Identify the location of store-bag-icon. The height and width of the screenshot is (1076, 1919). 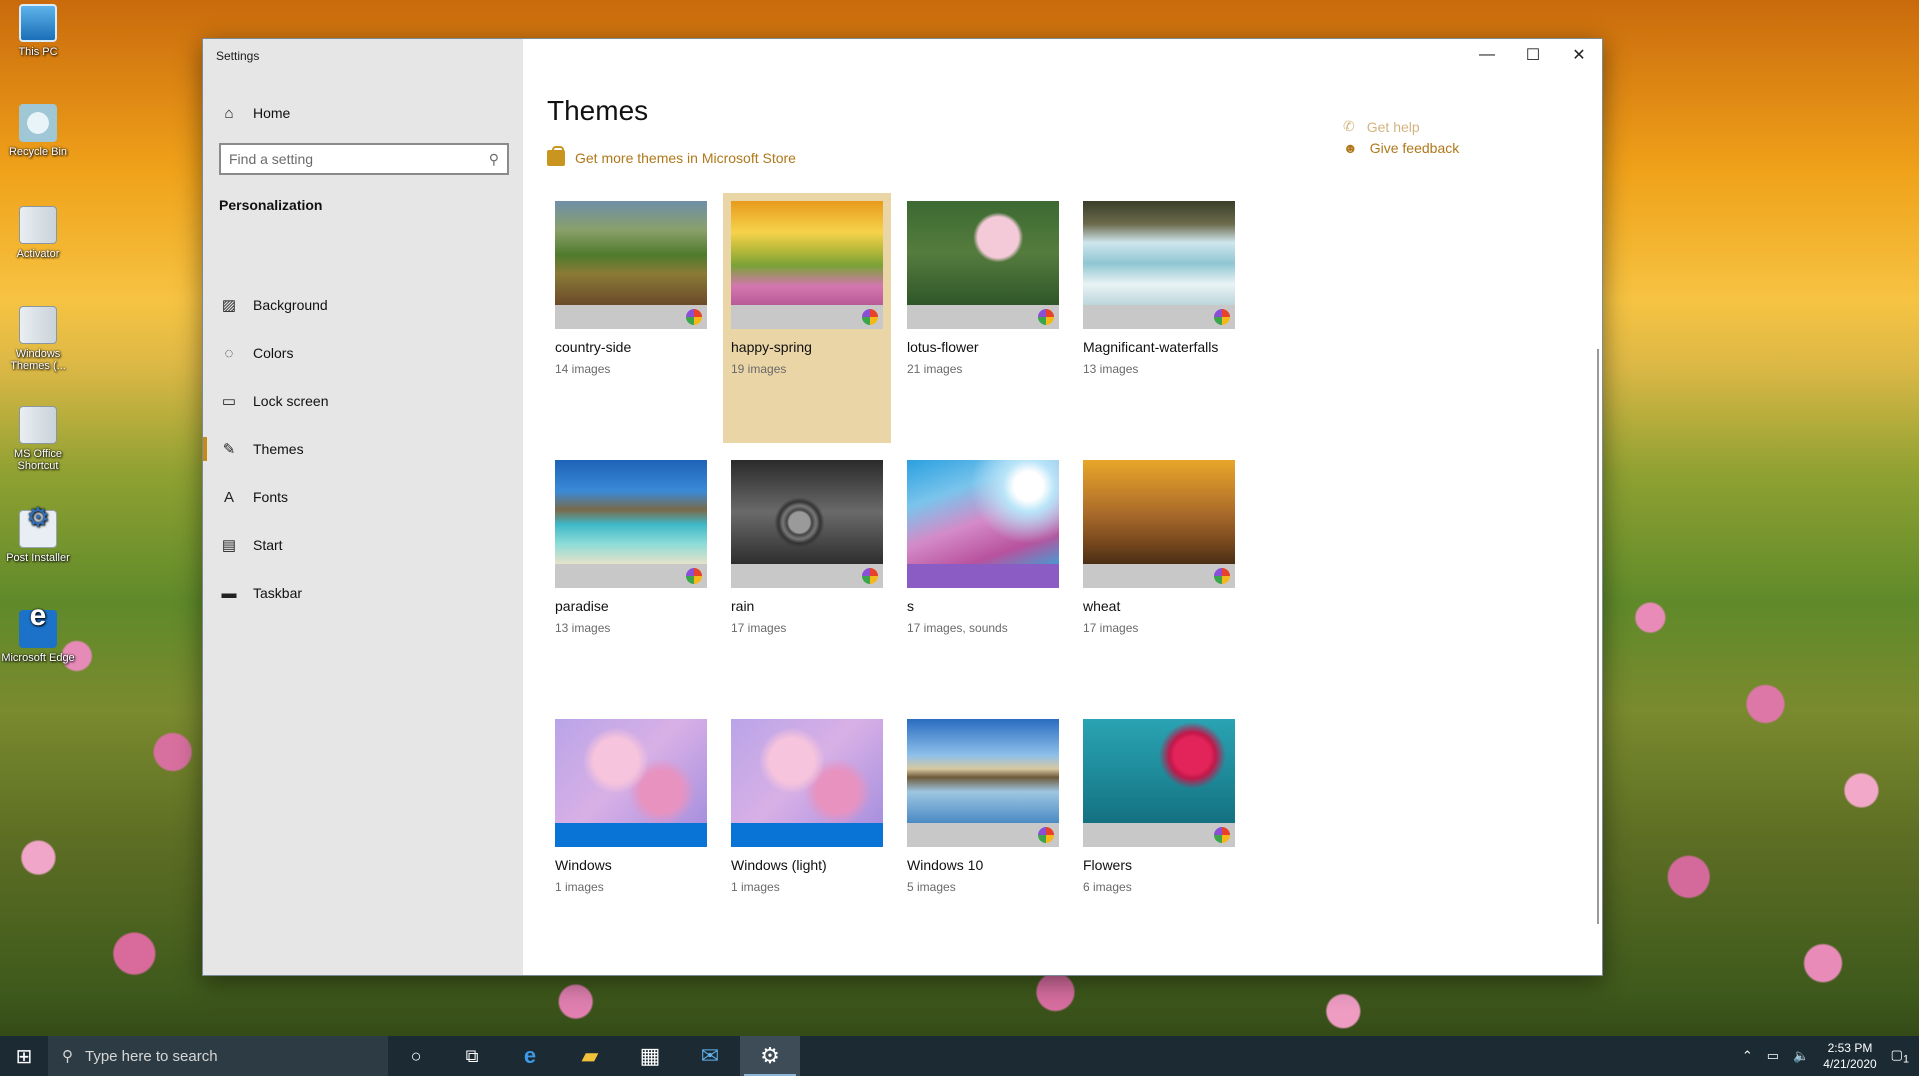
(556, 156).